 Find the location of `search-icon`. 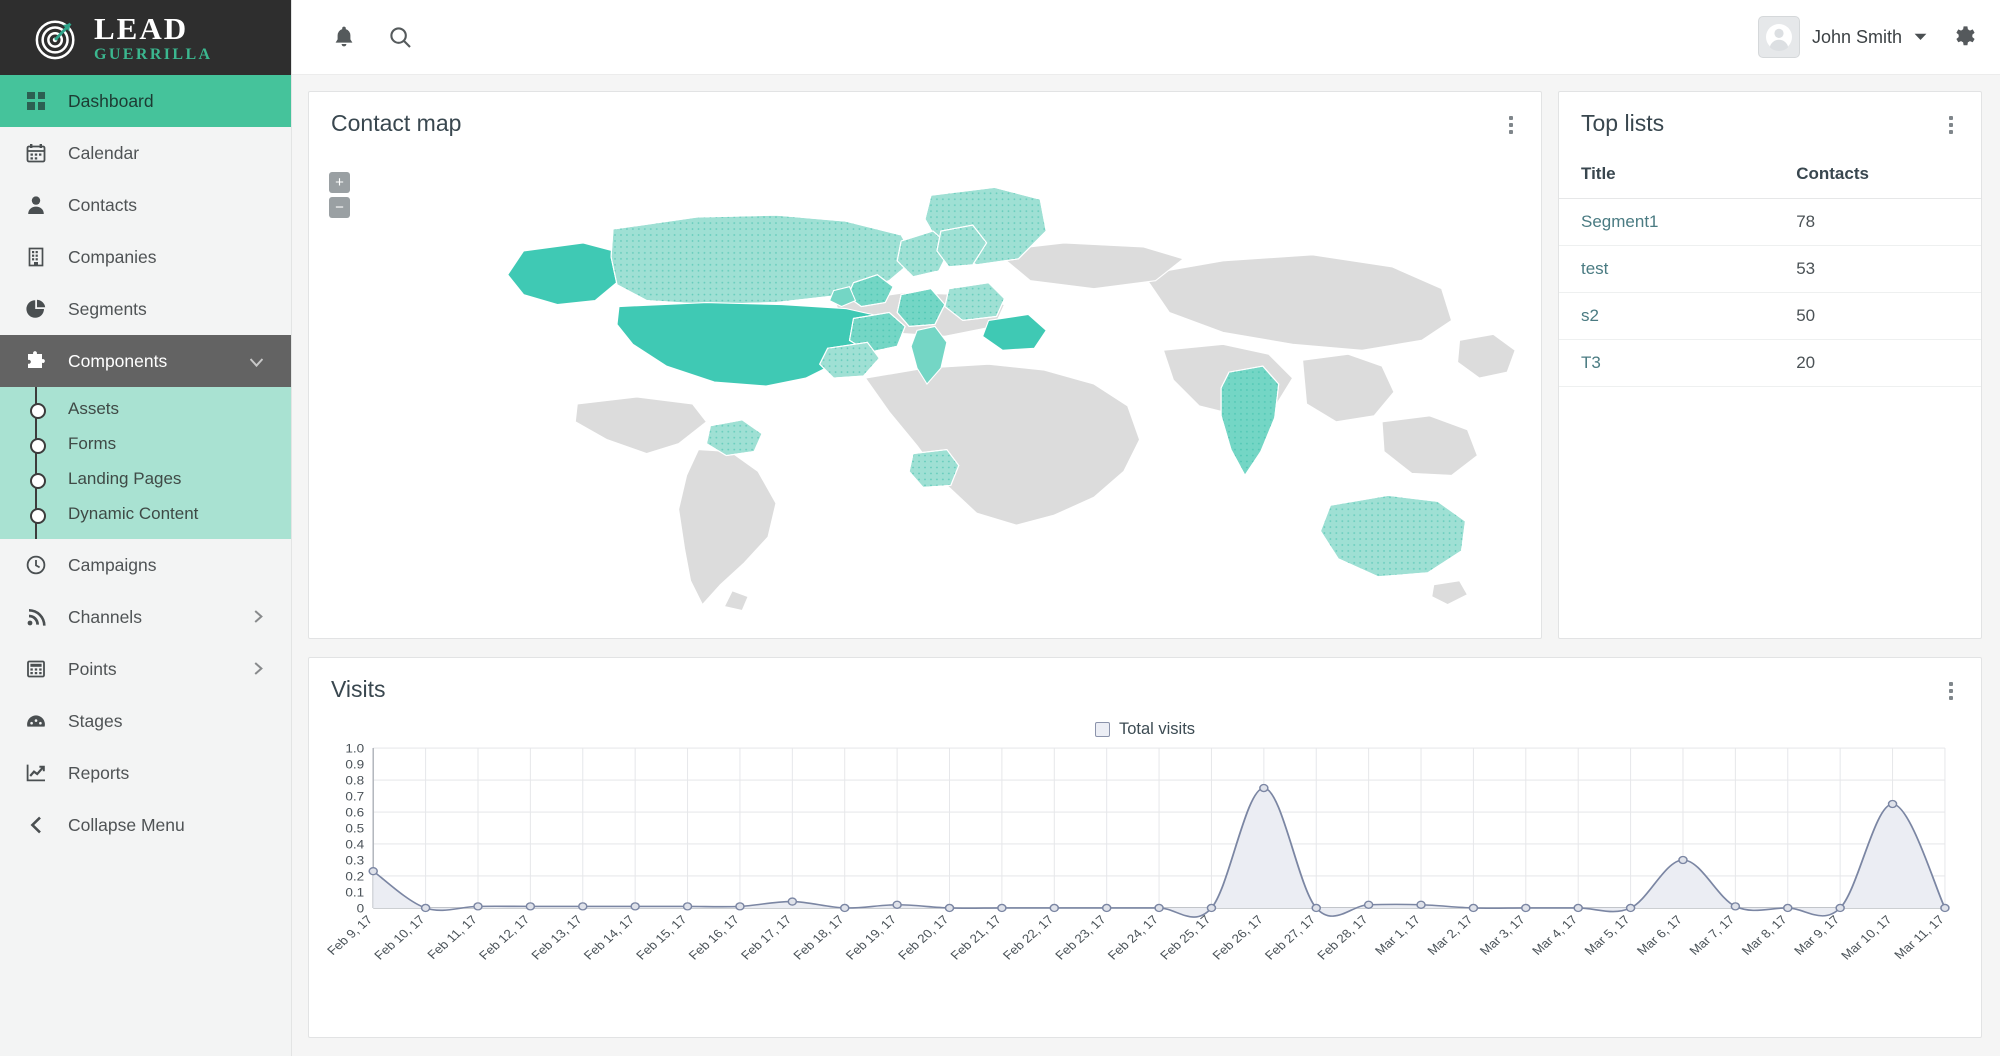

search-icon is located at coordinates (400, 37).